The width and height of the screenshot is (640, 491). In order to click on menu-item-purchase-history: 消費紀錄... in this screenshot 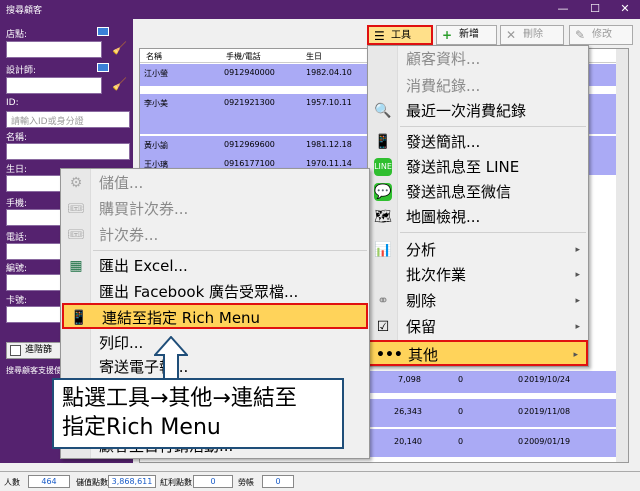, I will do `click(478, 86)`.